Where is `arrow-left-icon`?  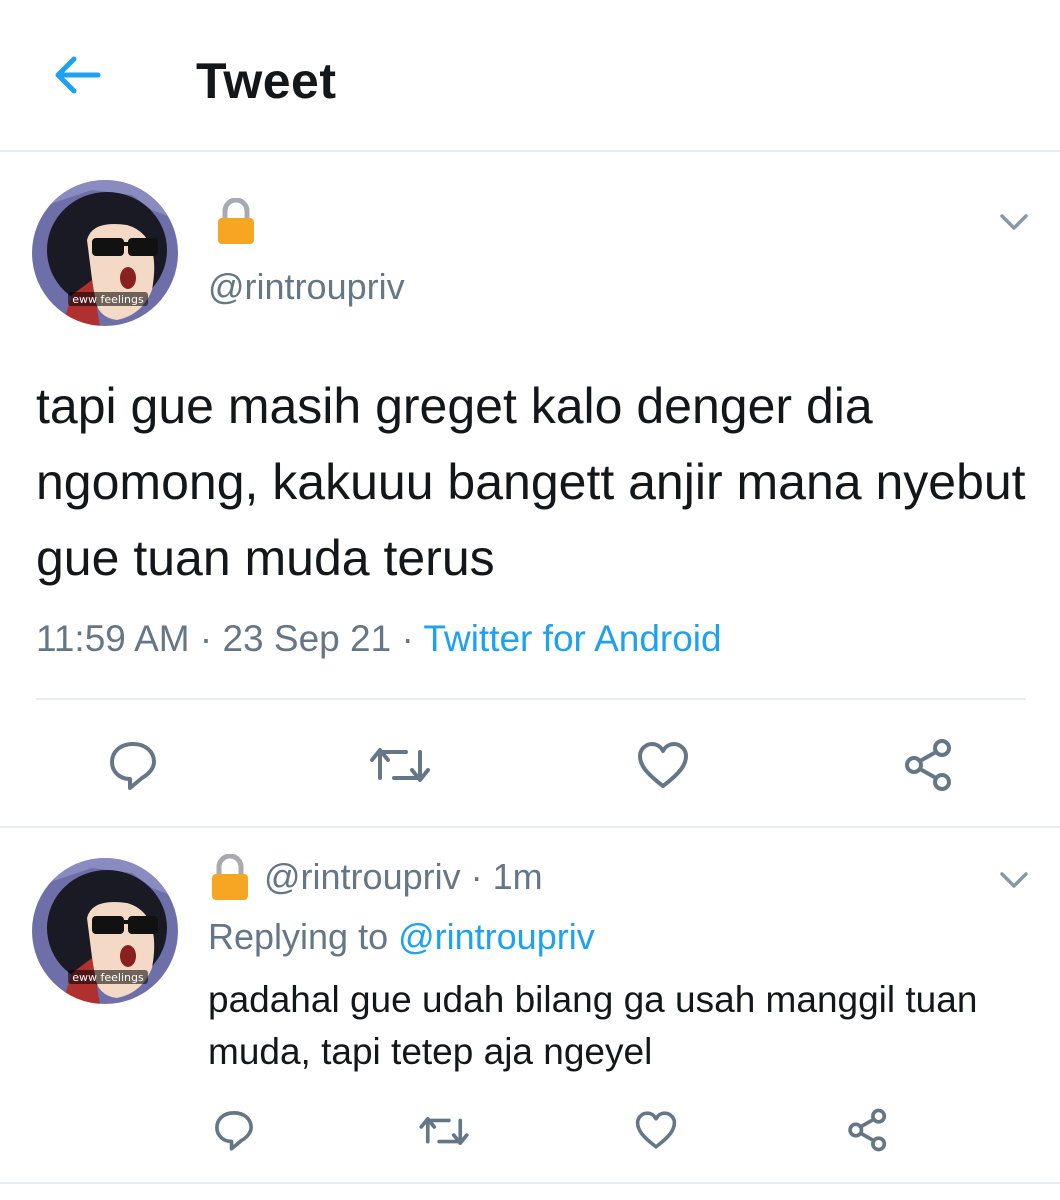
arrow-left-icon is located at coordinates (78, 75).